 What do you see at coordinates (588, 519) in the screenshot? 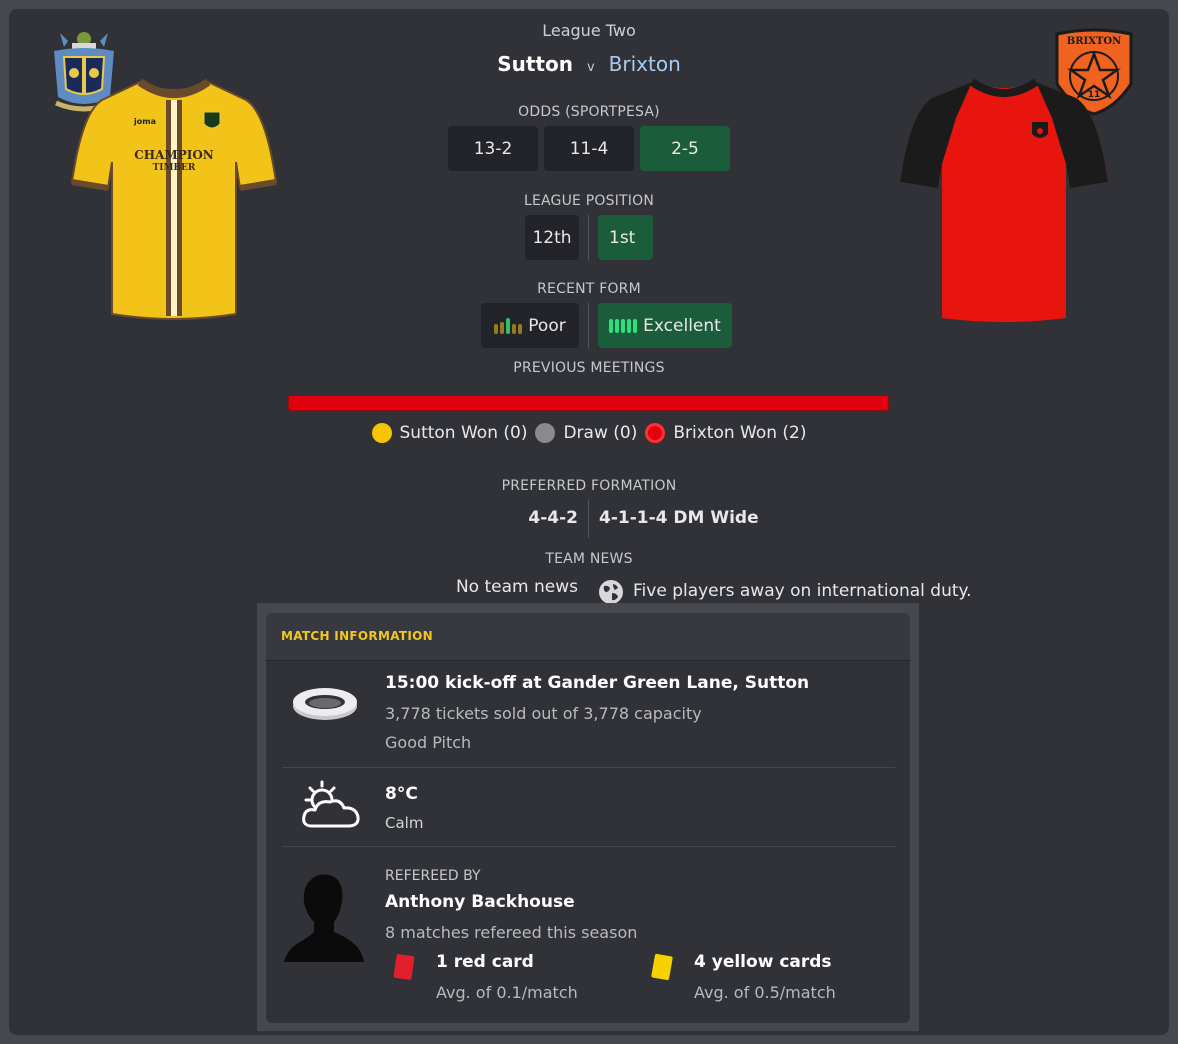
I see `formation-divider` at bounding box center [588, 519].